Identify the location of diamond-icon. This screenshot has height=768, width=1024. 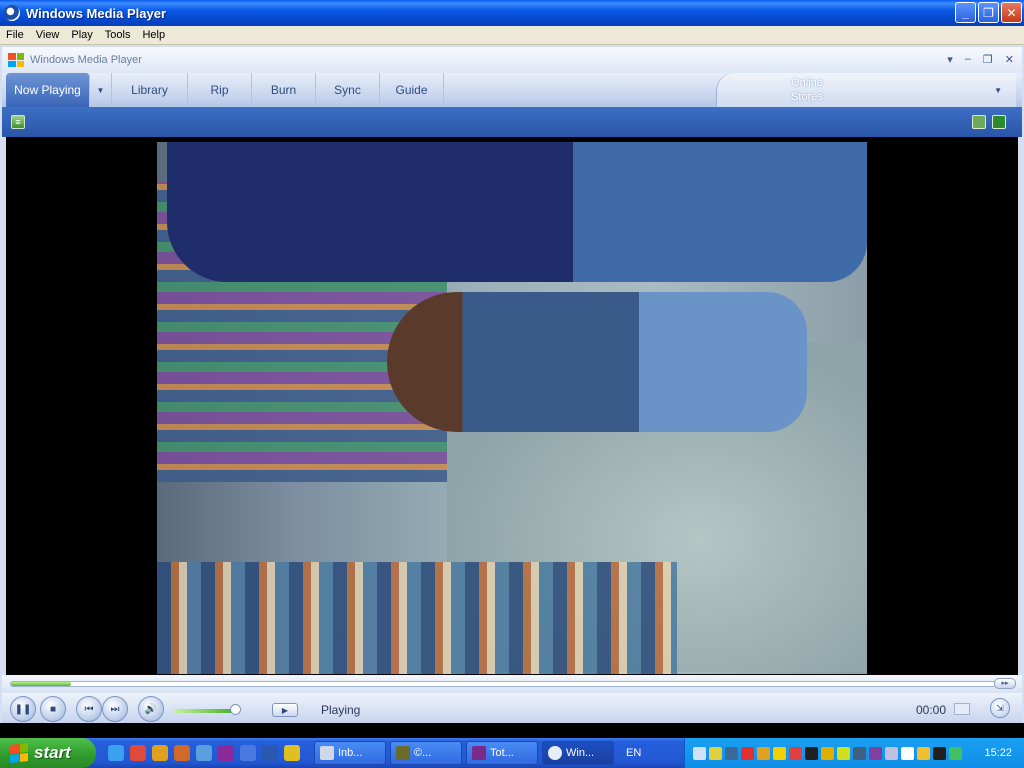
(923, 753).